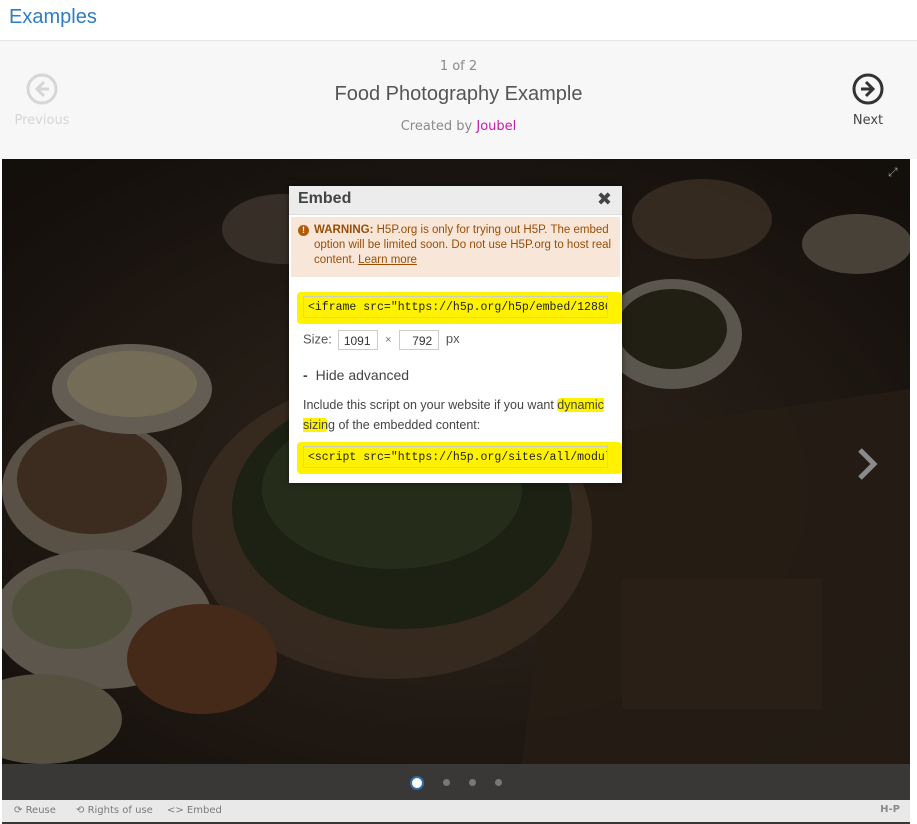 This screenshot has height=824, width=917. What do you see at coordinates (456, 794) in the screenshot?
I see `presentation-footer: ⟳ Reuse ⟲ Rights of use <> Embed H-P` at bounding box center [456, 794].